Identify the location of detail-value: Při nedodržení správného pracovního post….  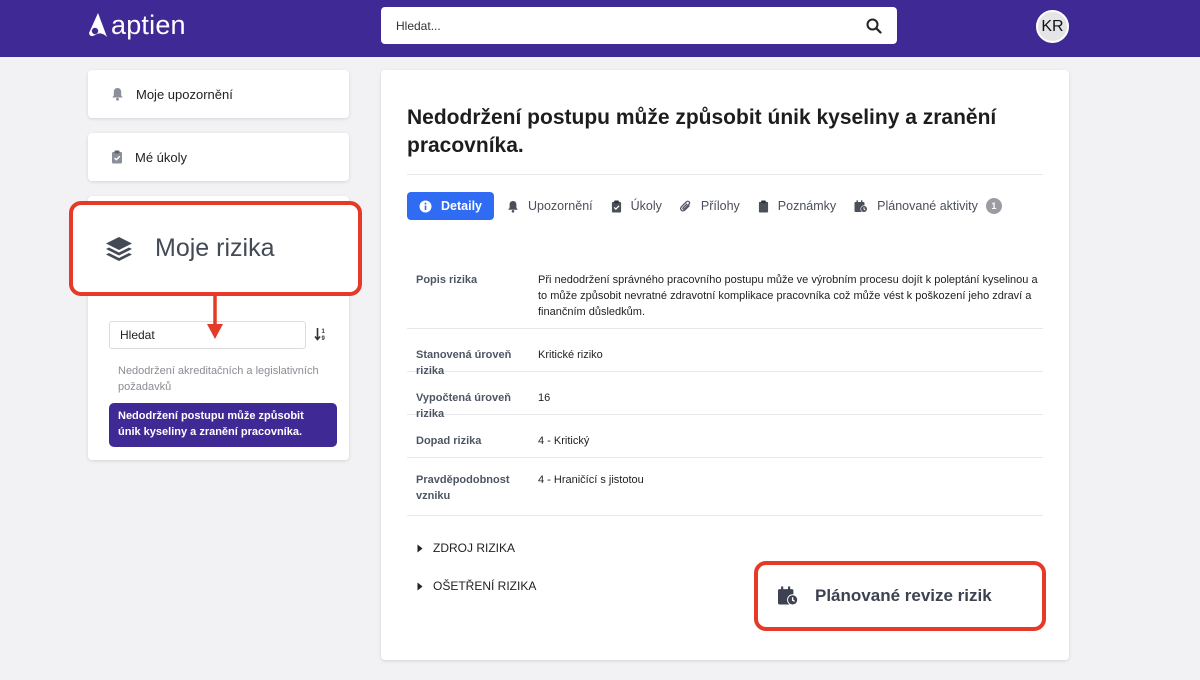
(788, 296).